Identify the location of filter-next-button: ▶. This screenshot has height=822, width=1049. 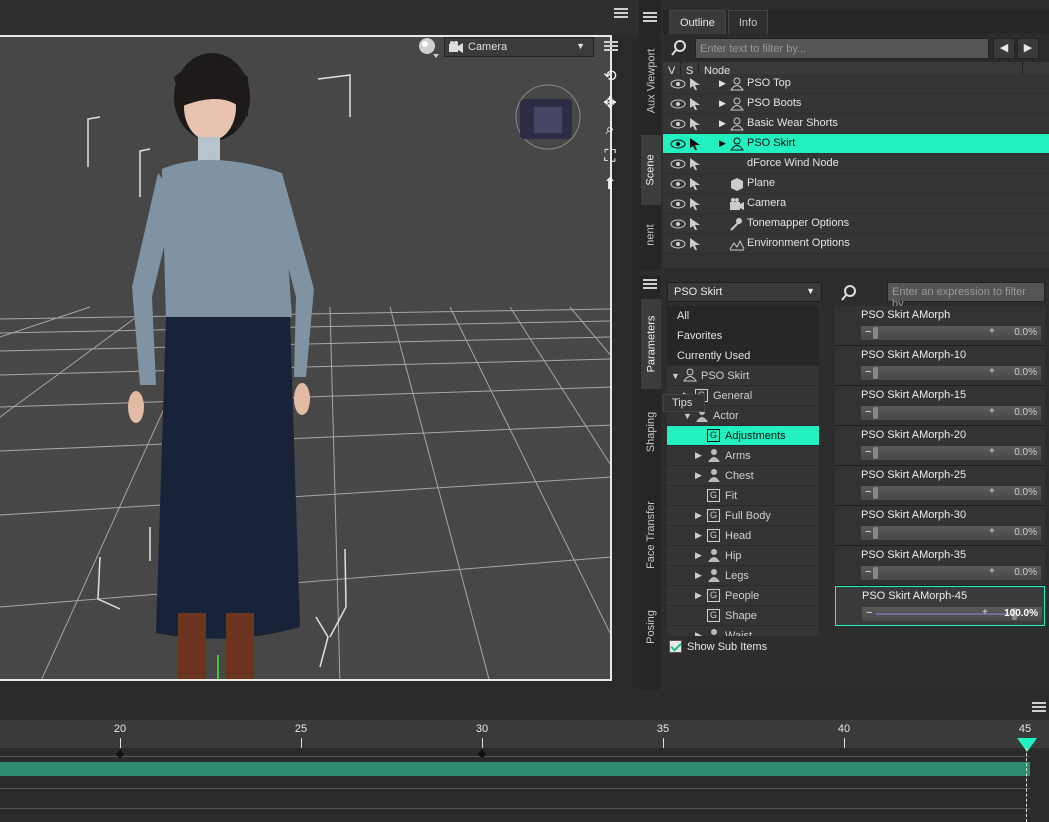
(1028, 48).